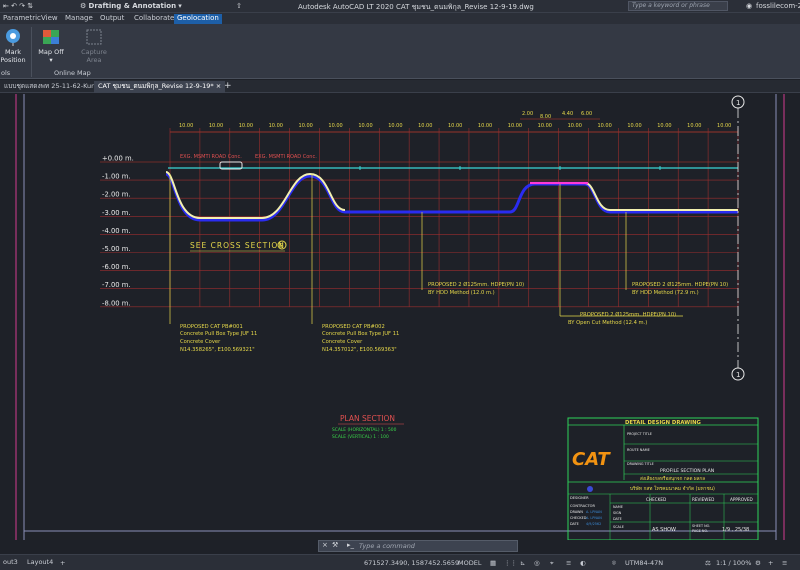  What do you see at coordinates (6, 73) in the screenshot?
I see `tools-panel-title: ols` at bounding box center [6, 73].